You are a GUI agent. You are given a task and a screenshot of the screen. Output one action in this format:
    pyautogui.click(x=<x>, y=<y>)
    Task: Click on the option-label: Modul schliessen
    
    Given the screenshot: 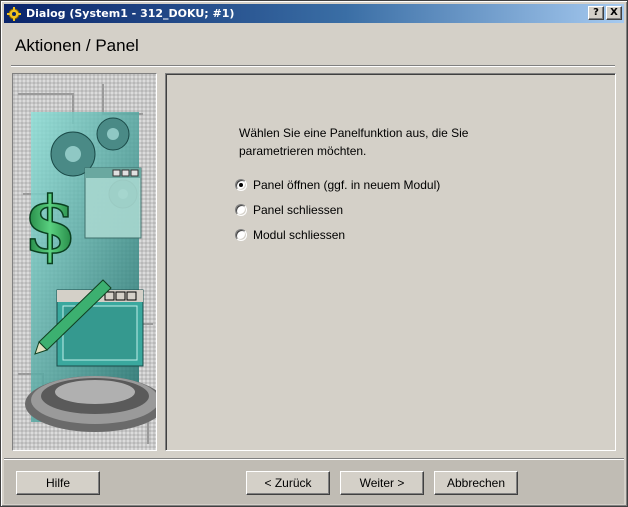 What is the action you would take?
    pyautogui.click(x=299, y=235)
    